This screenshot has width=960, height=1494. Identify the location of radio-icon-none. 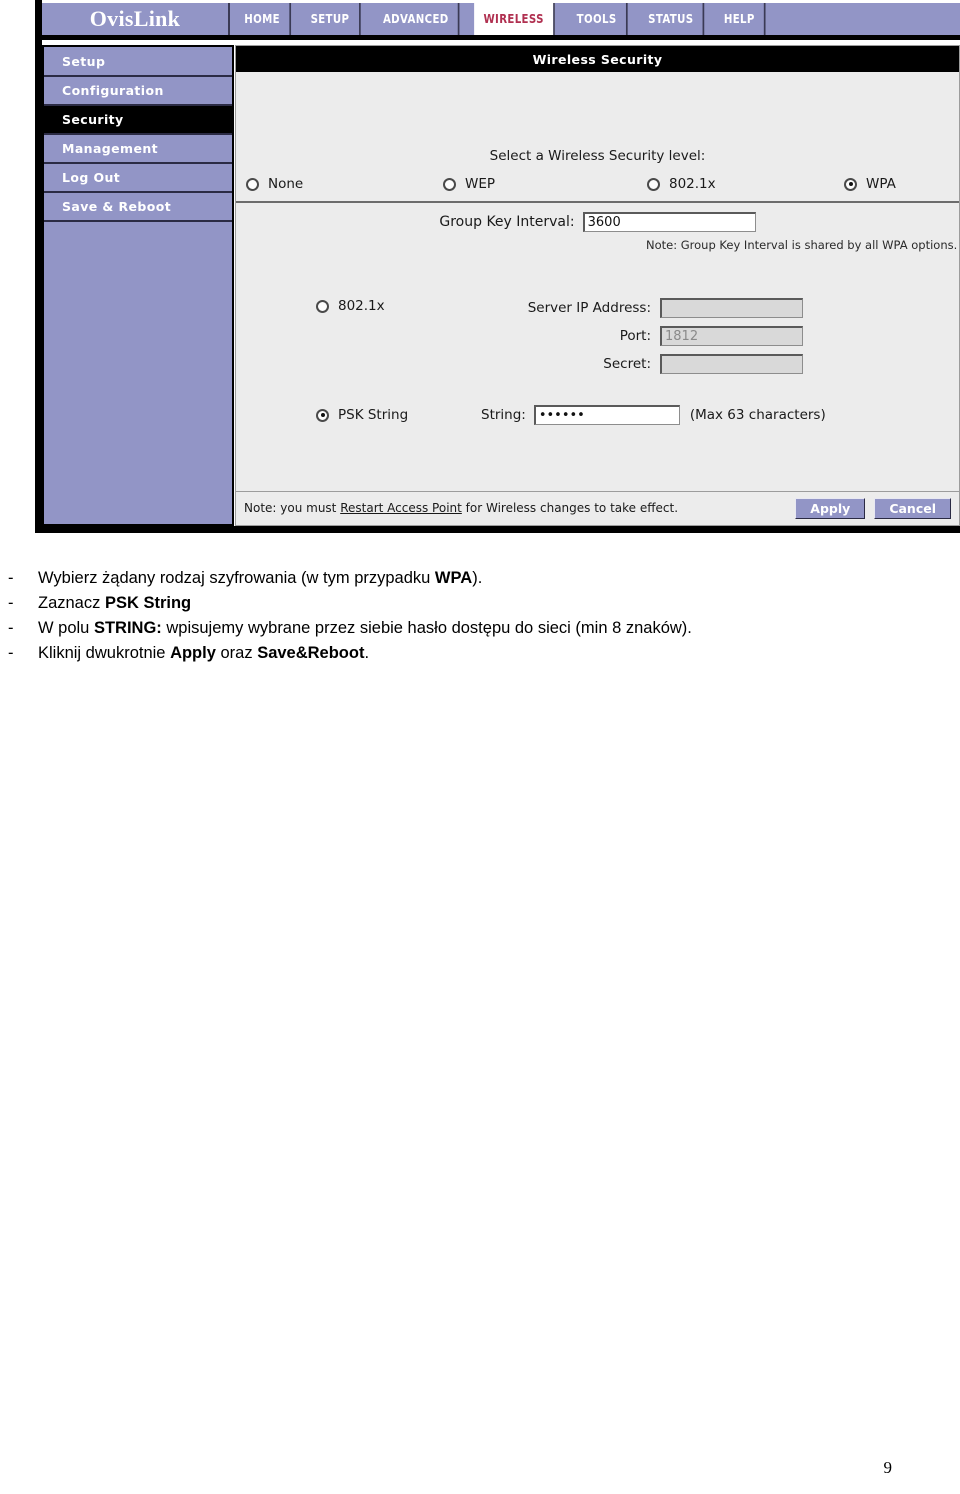
(252, 184).